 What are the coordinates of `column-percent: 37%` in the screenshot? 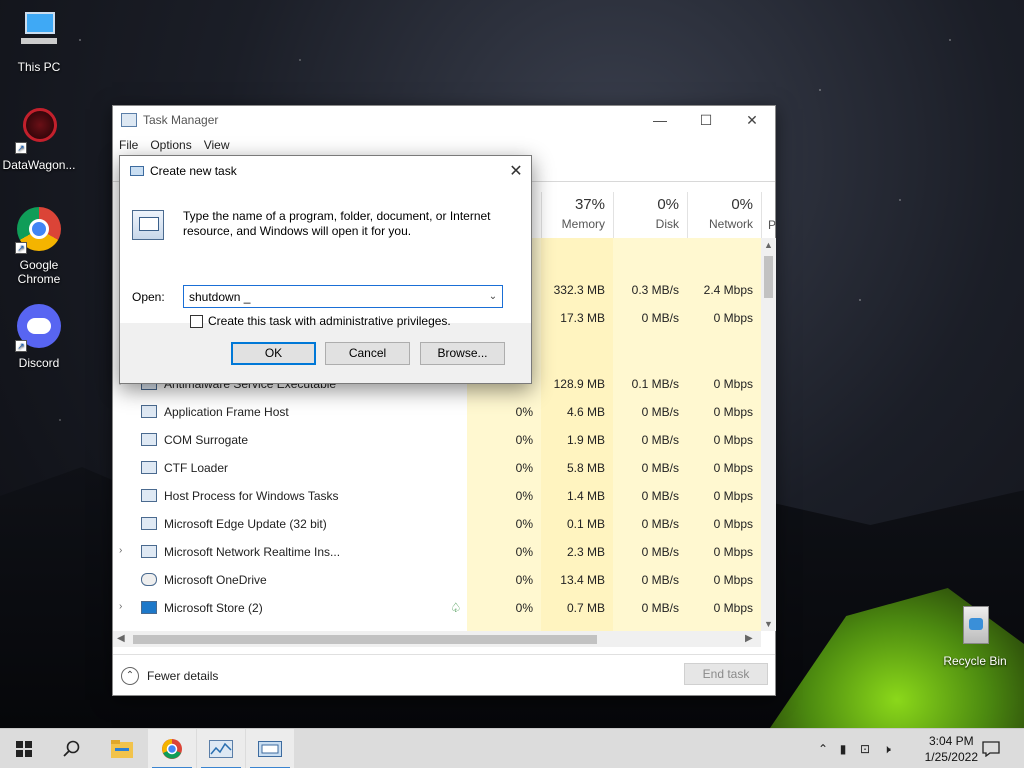 It's located at (589, 204).